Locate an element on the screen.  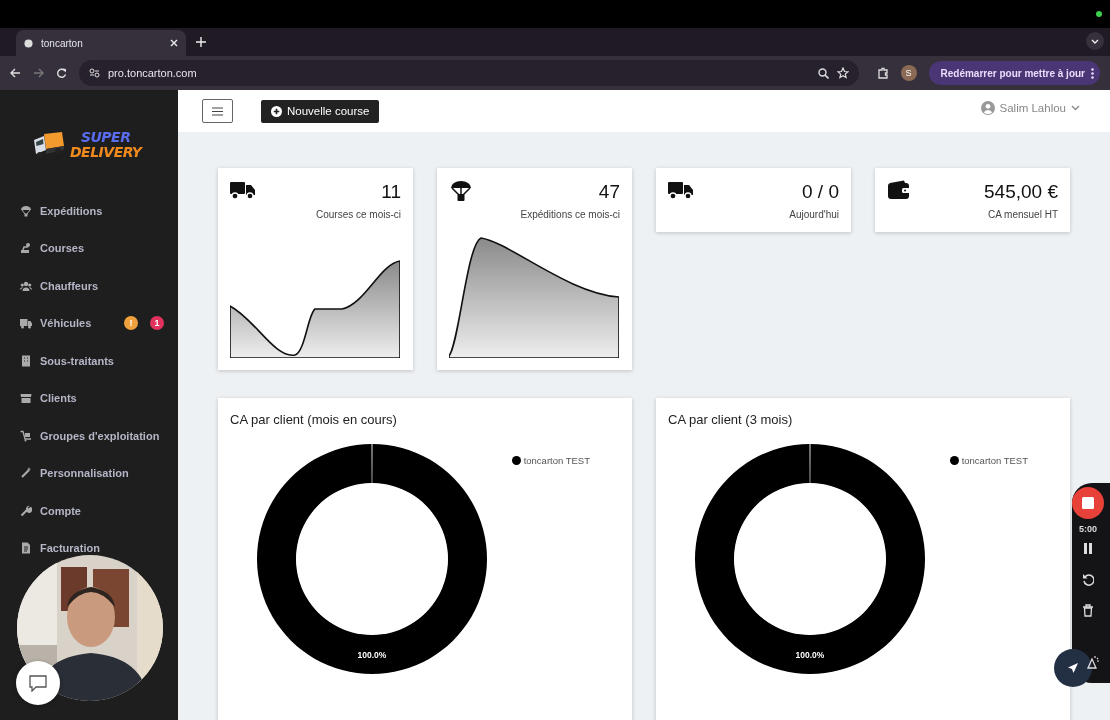
chat-icon is located at coordinates (38, 683).